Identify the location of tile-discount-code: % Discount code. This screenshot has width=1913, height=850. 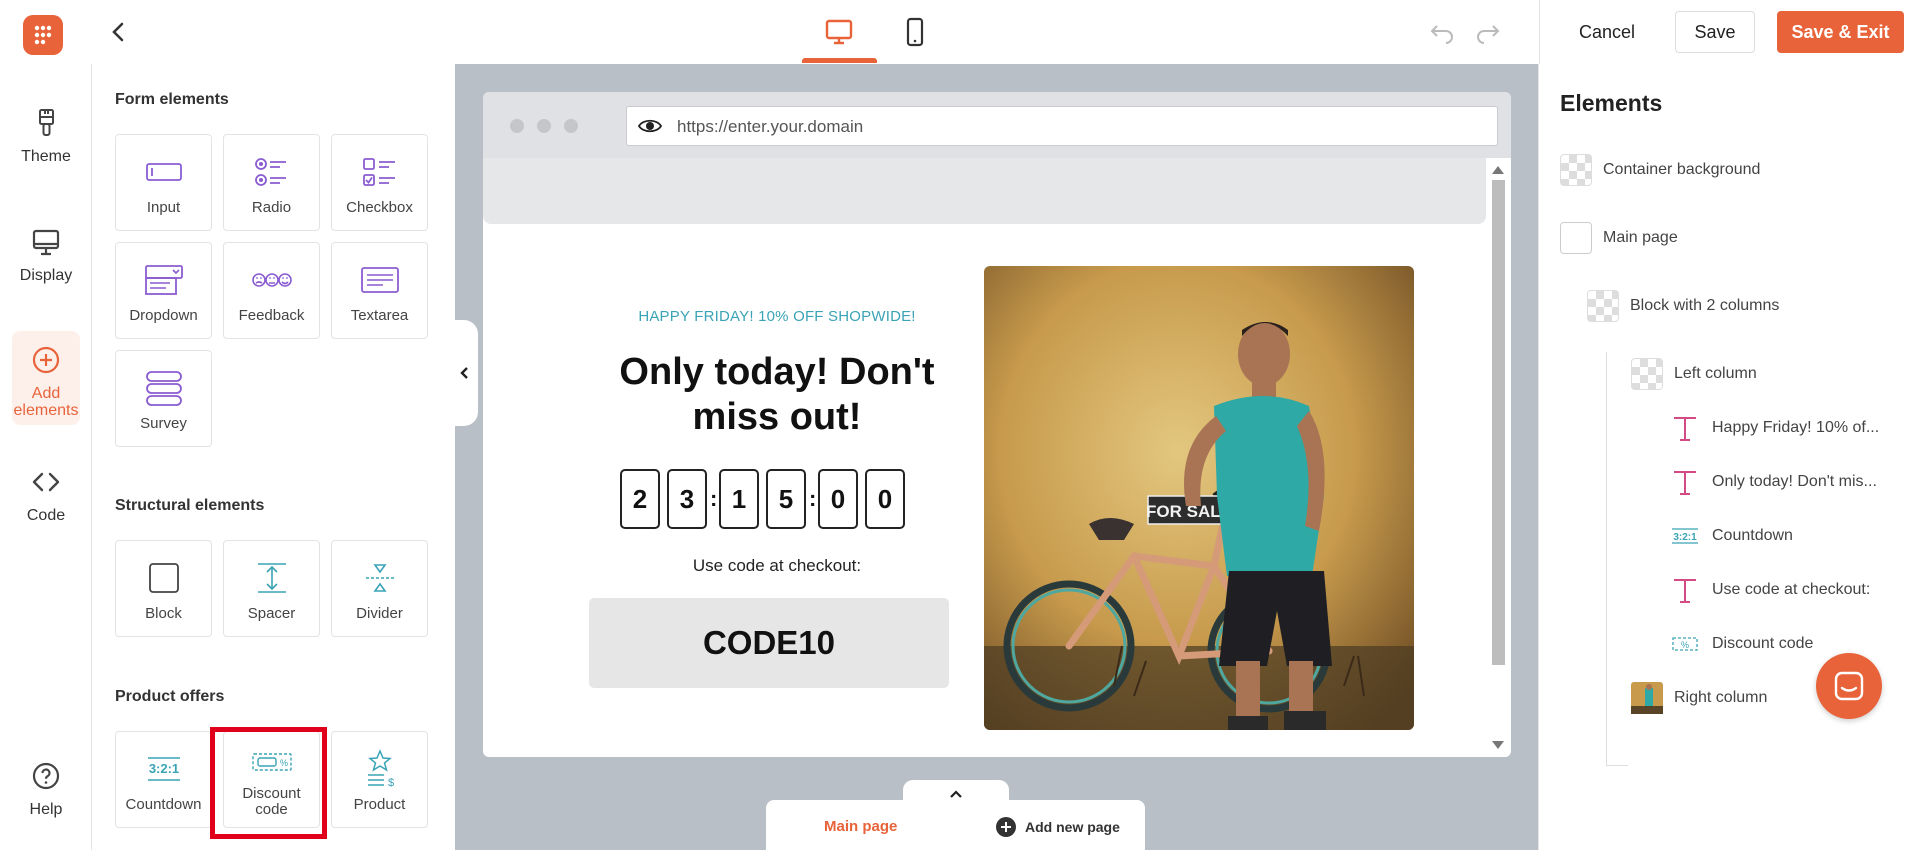
(271, 779).